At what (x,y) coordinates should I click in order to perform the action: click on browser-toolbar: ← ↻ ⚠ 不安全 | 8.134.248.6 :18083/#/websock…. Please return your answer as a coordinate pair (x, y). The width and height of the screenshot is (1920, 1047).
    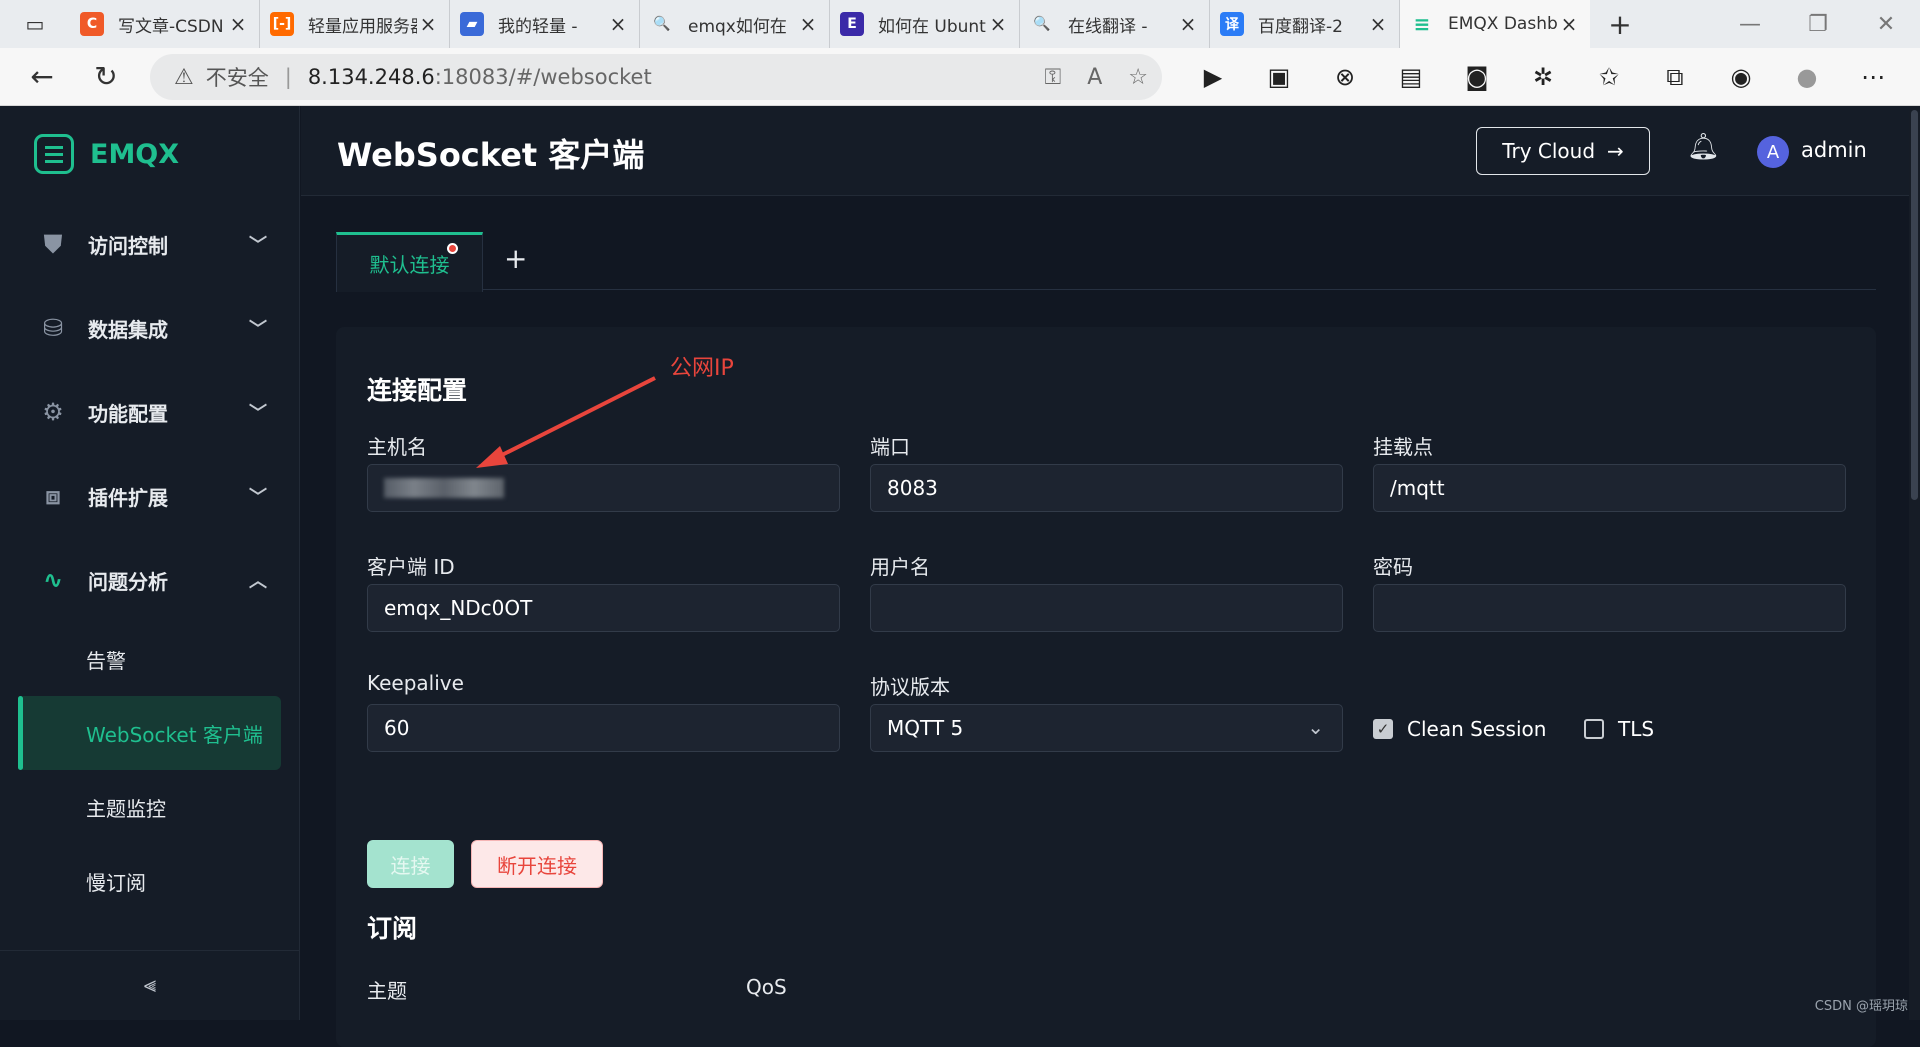
    Looking at the image, I should click on (960, 77).